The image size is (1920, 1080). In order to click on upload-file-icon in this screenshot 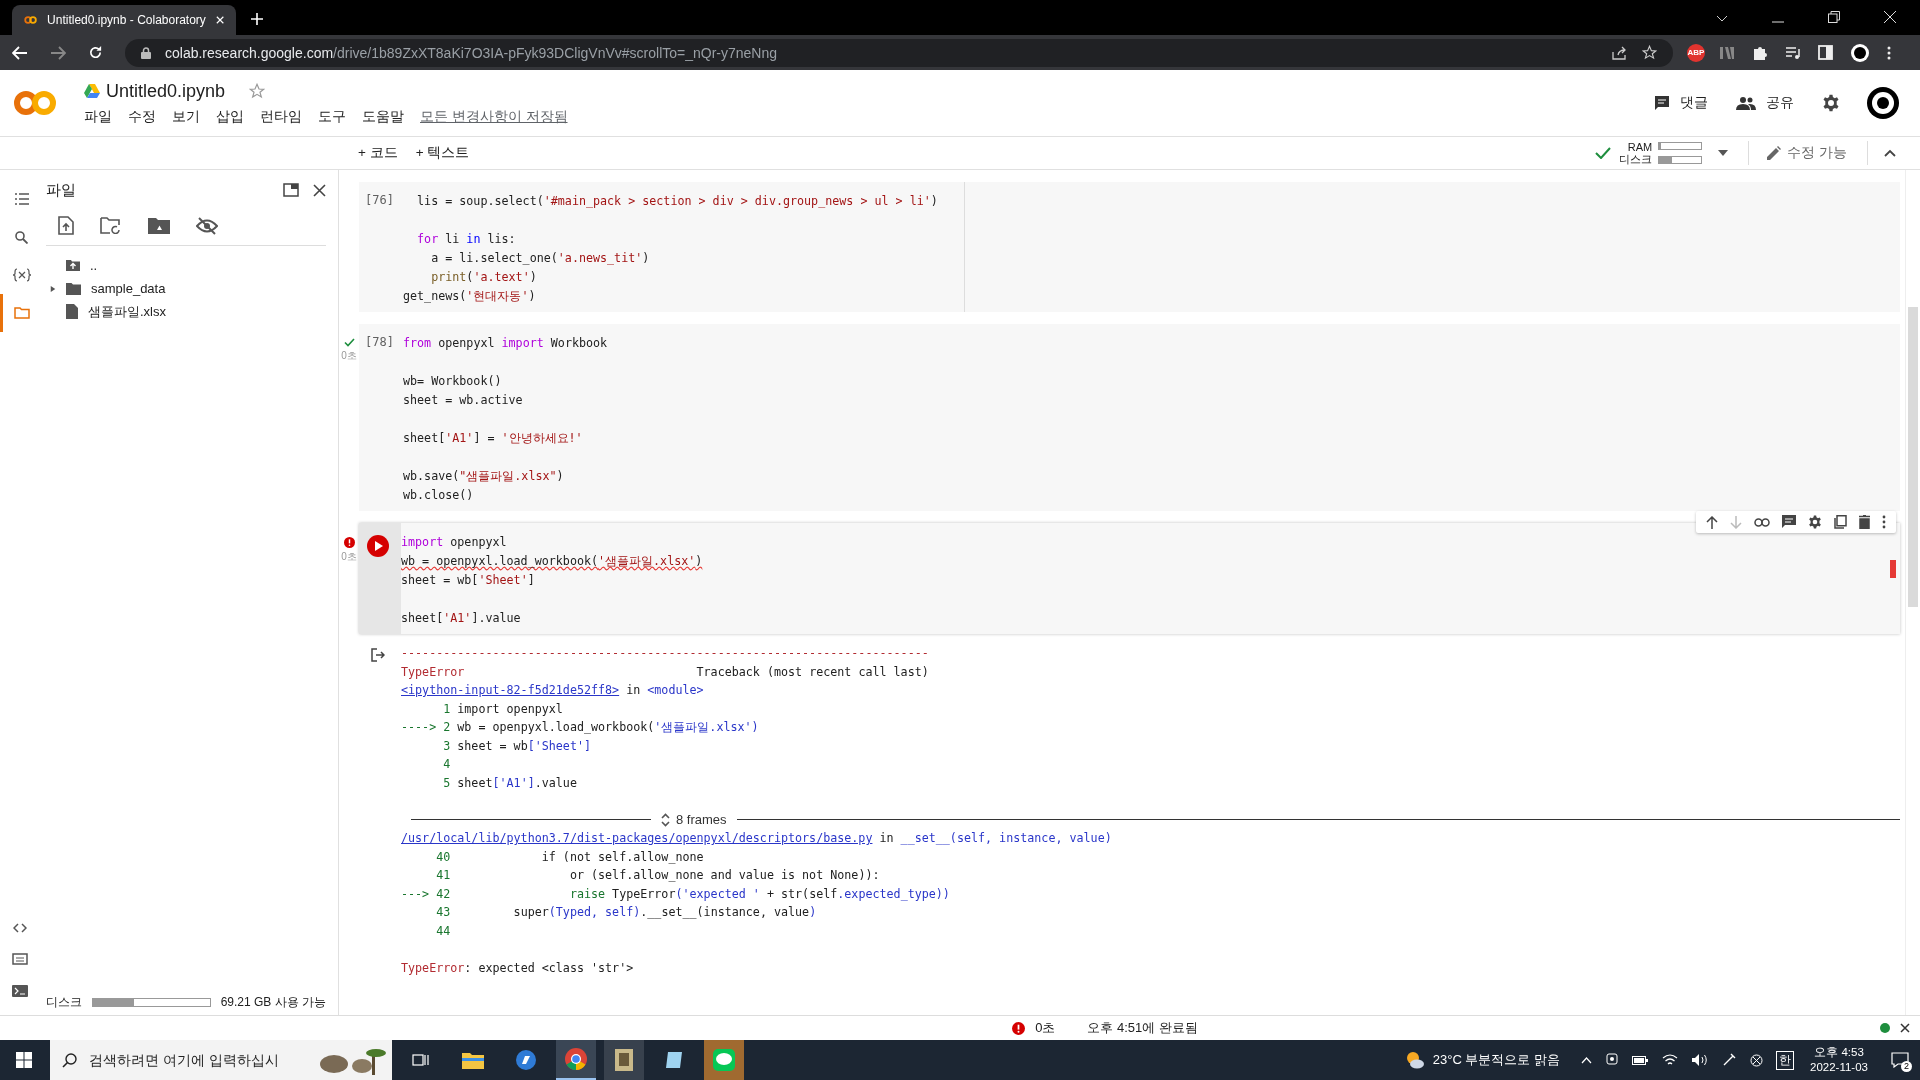, I will do `click(66, 225)`.